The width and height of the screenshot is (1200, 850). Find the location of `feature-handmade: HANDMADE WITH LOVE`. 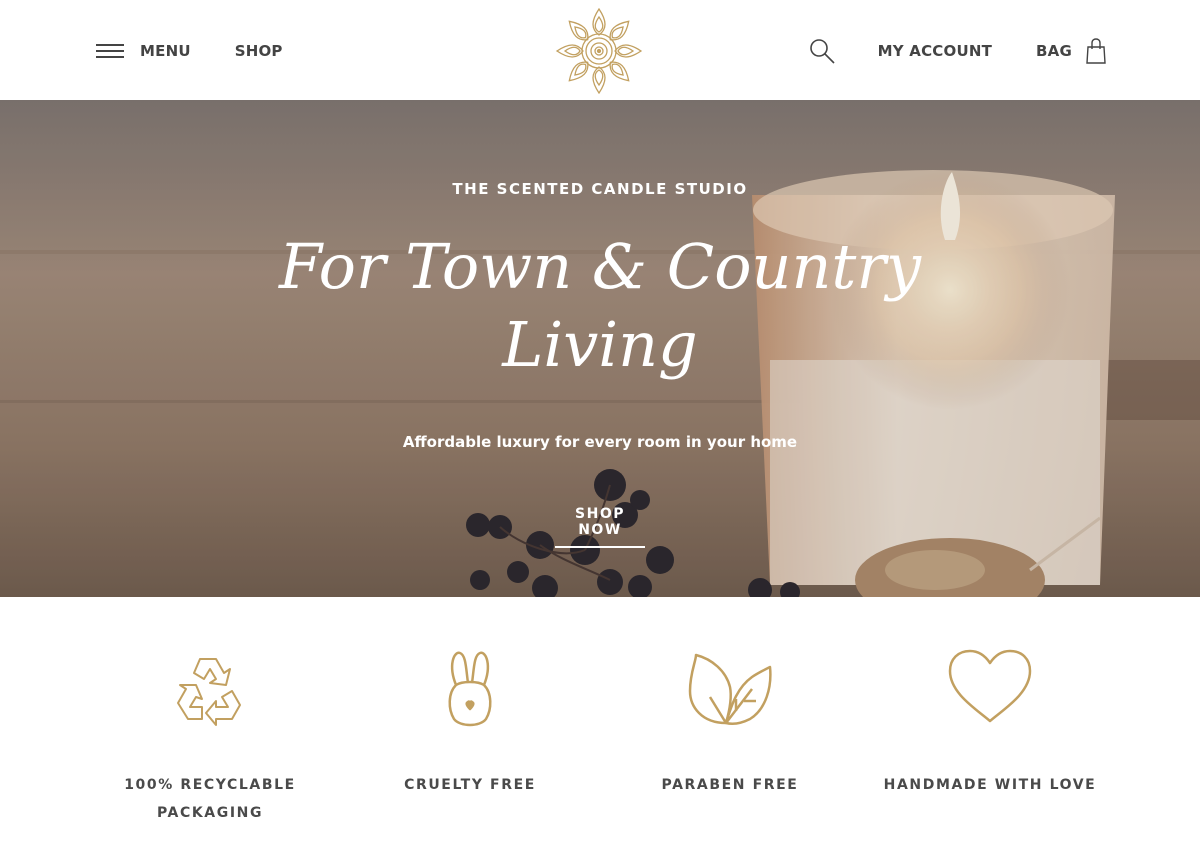

feature-handmade: HANDMADE WITH LOVE is located at coordinates (990, 723).